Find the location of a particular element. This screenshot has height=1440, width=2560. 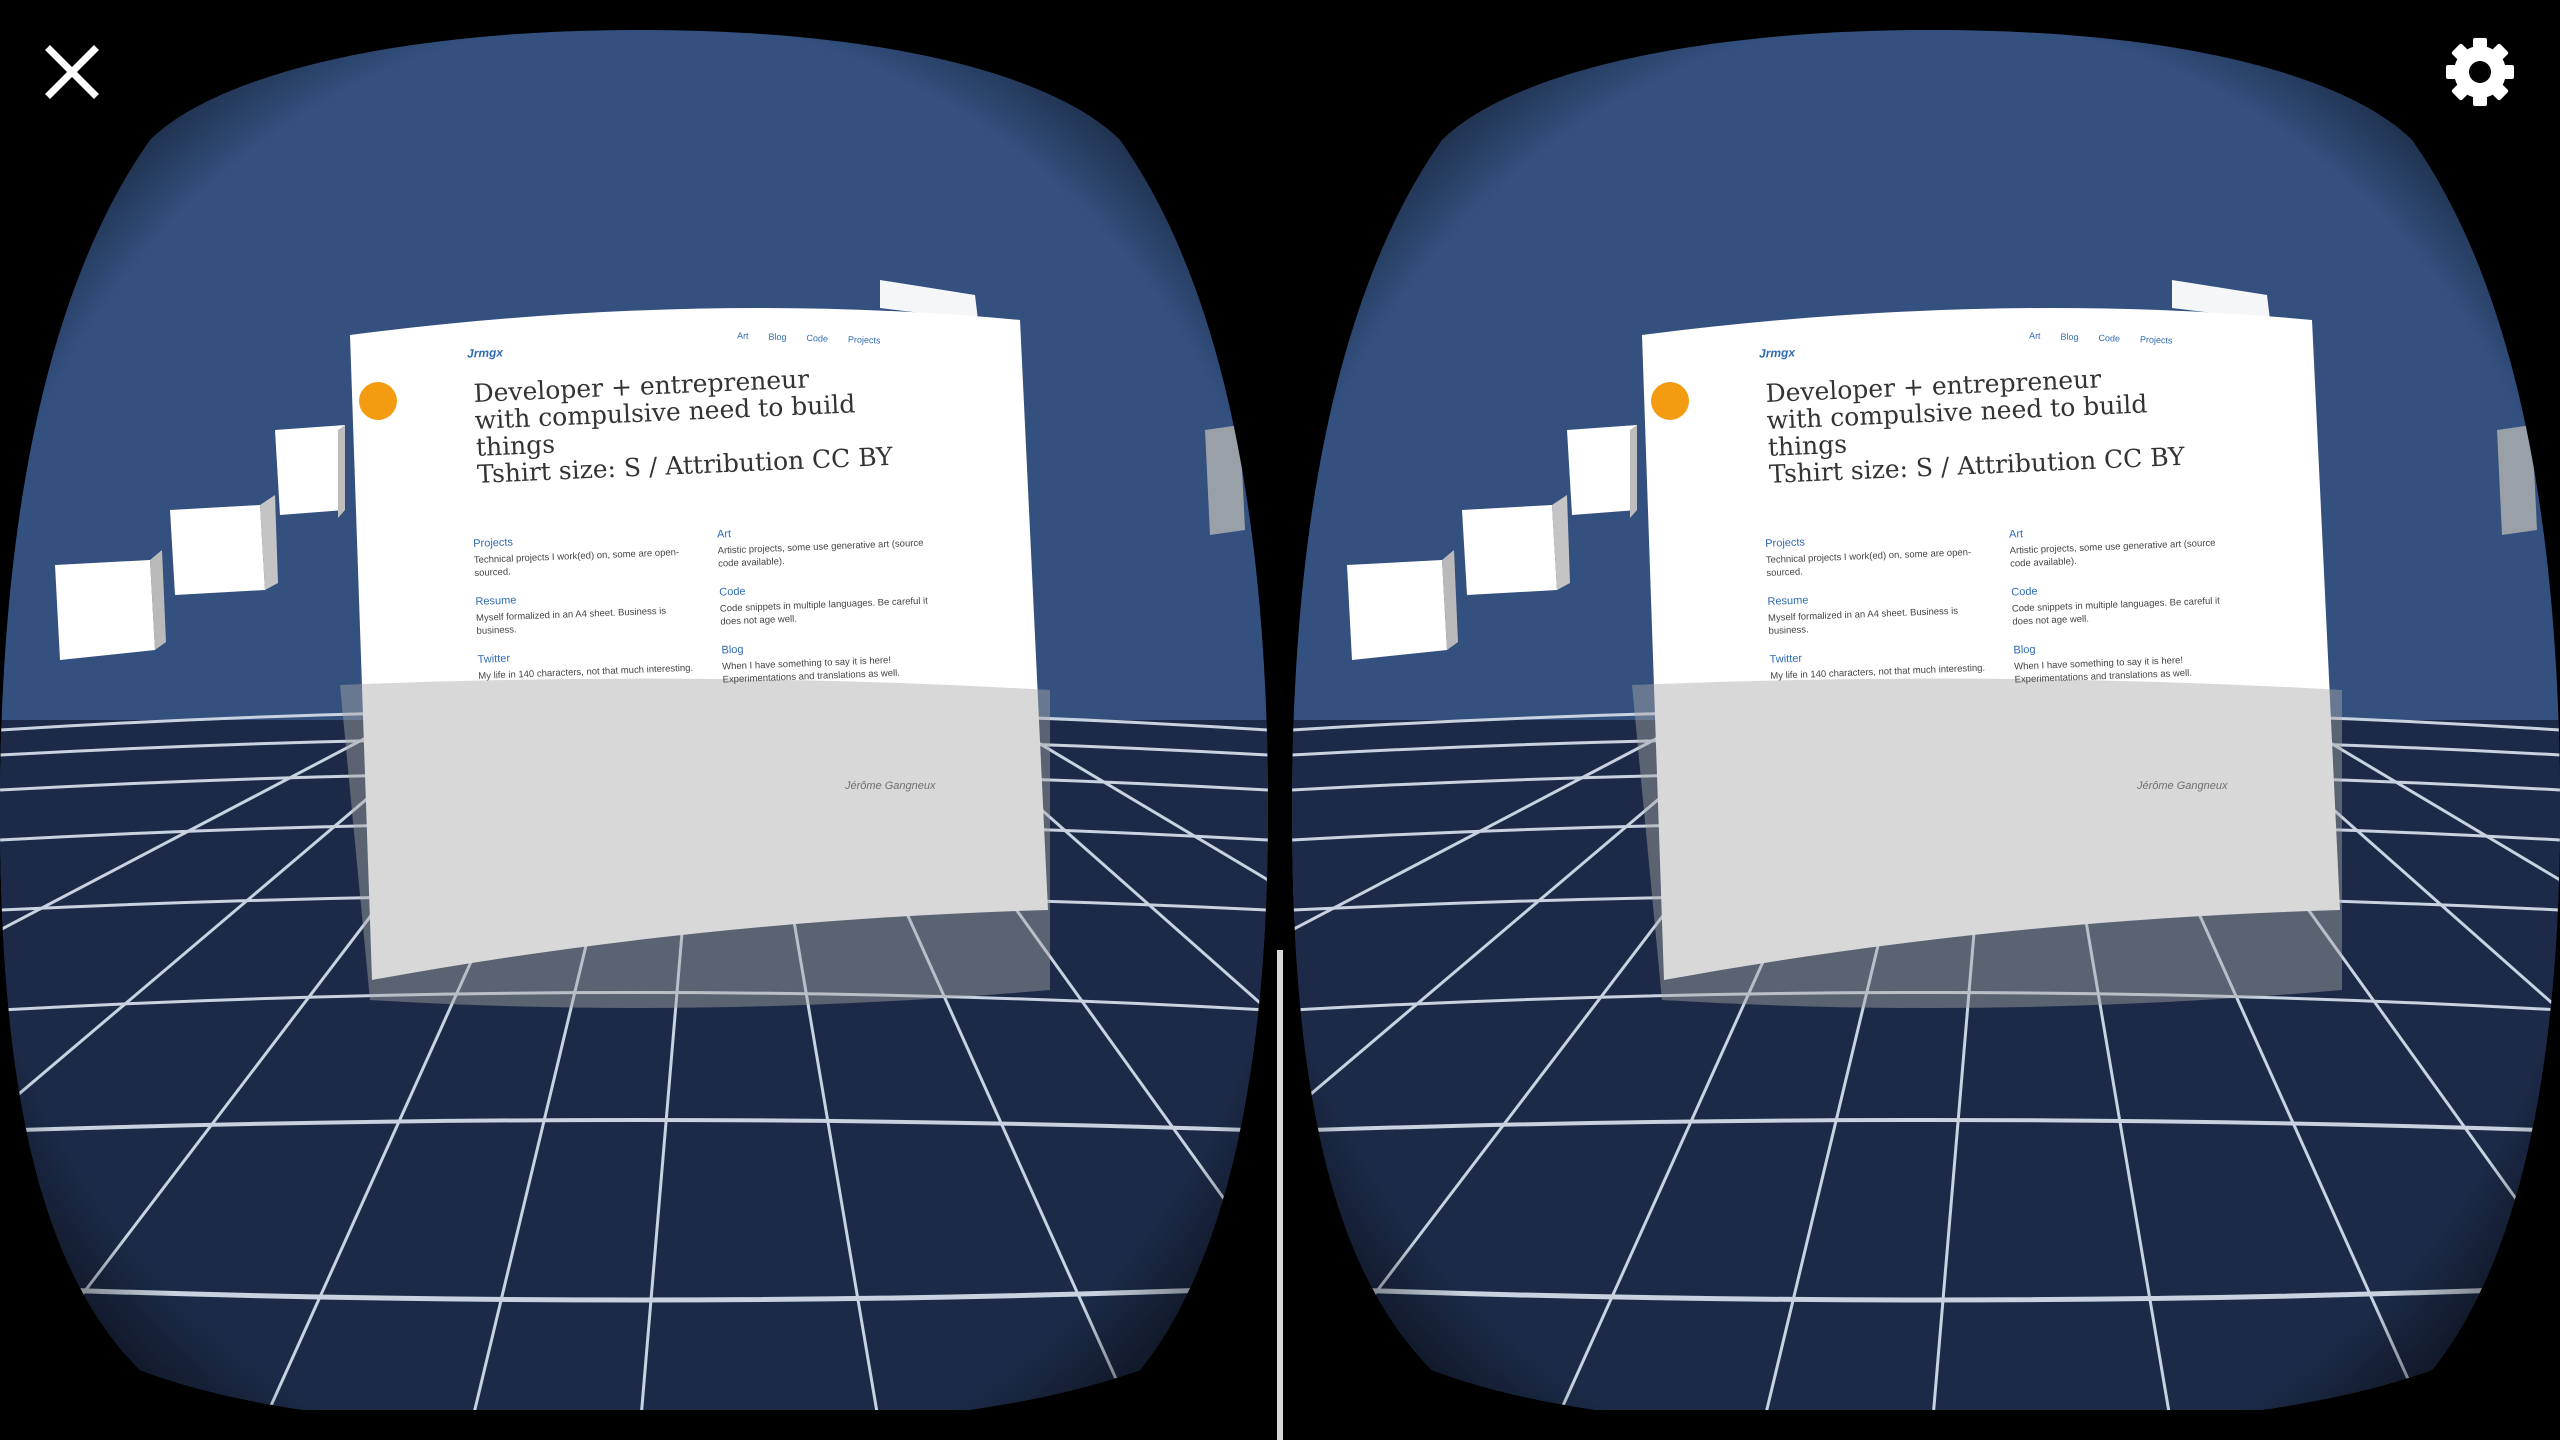

eye-divider is located at coordinates (1280, 1195).